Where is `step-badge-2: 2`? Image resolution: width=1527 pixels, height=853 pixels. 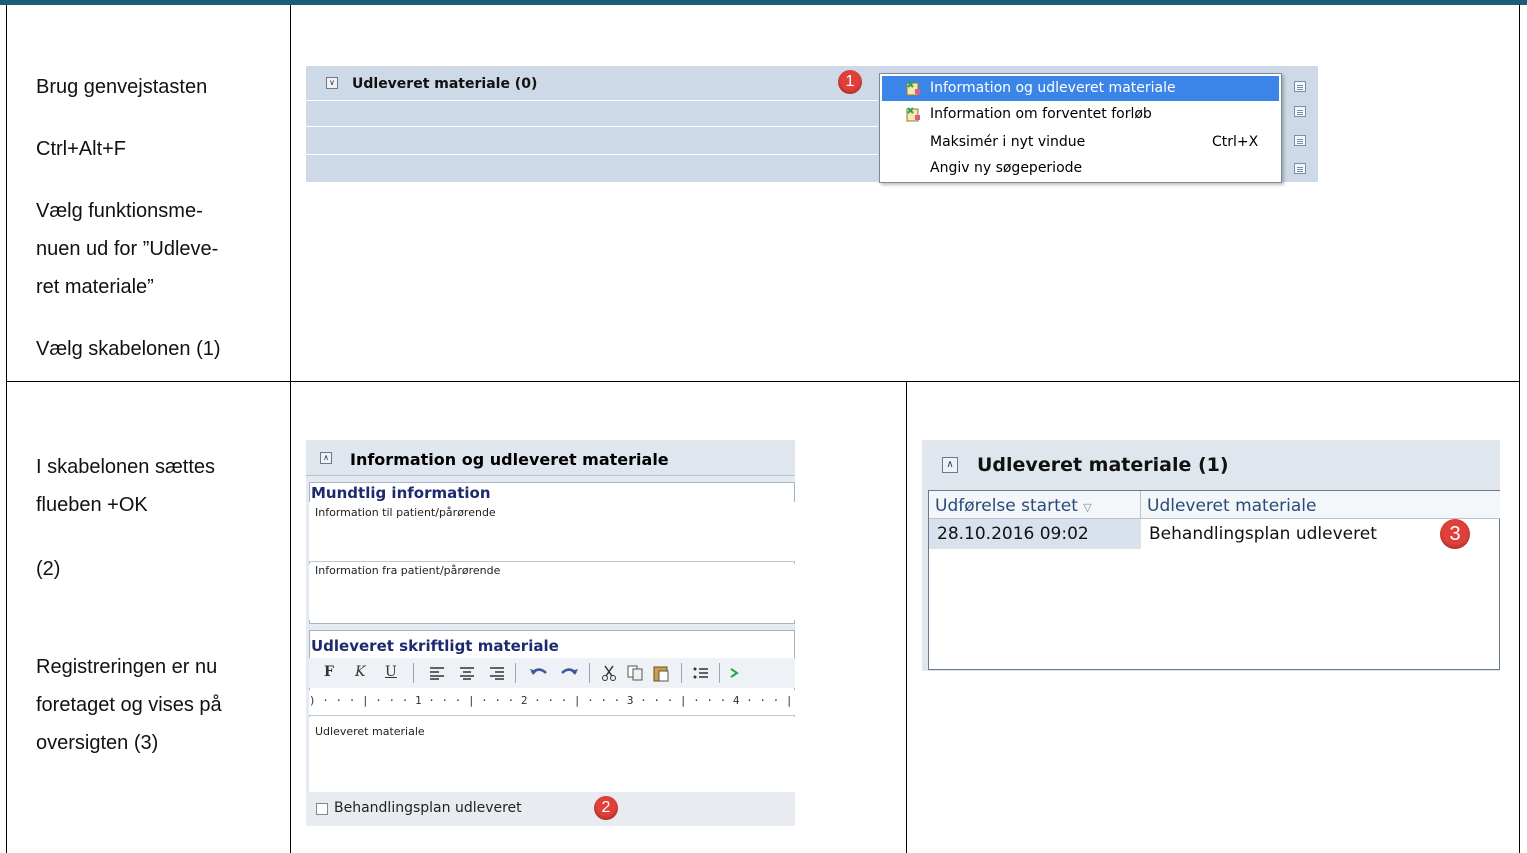
step-badge-2: 2 is located at coordinates (606, 808).